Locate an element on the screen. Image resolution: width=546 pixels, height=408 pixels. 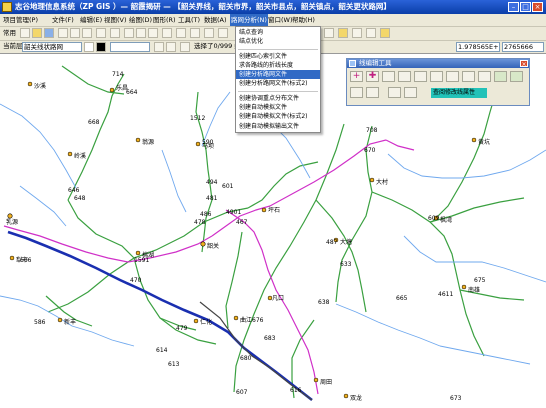
smooth-line-icon is located at coordinates (468, 76).